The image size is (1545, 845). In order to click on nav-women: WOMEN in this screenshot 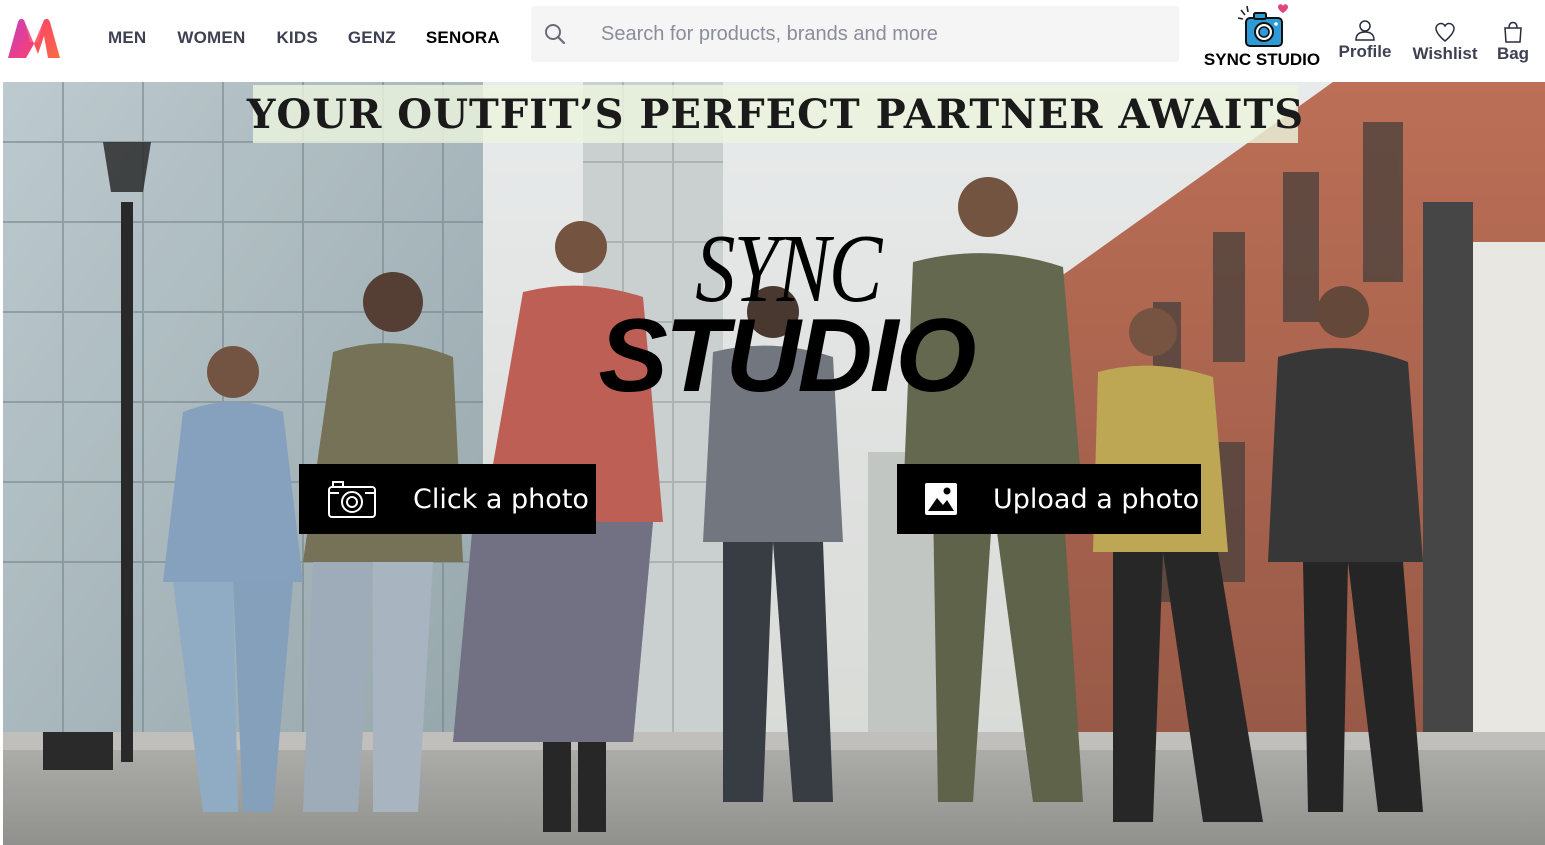, I will do `click(211, 38)`.